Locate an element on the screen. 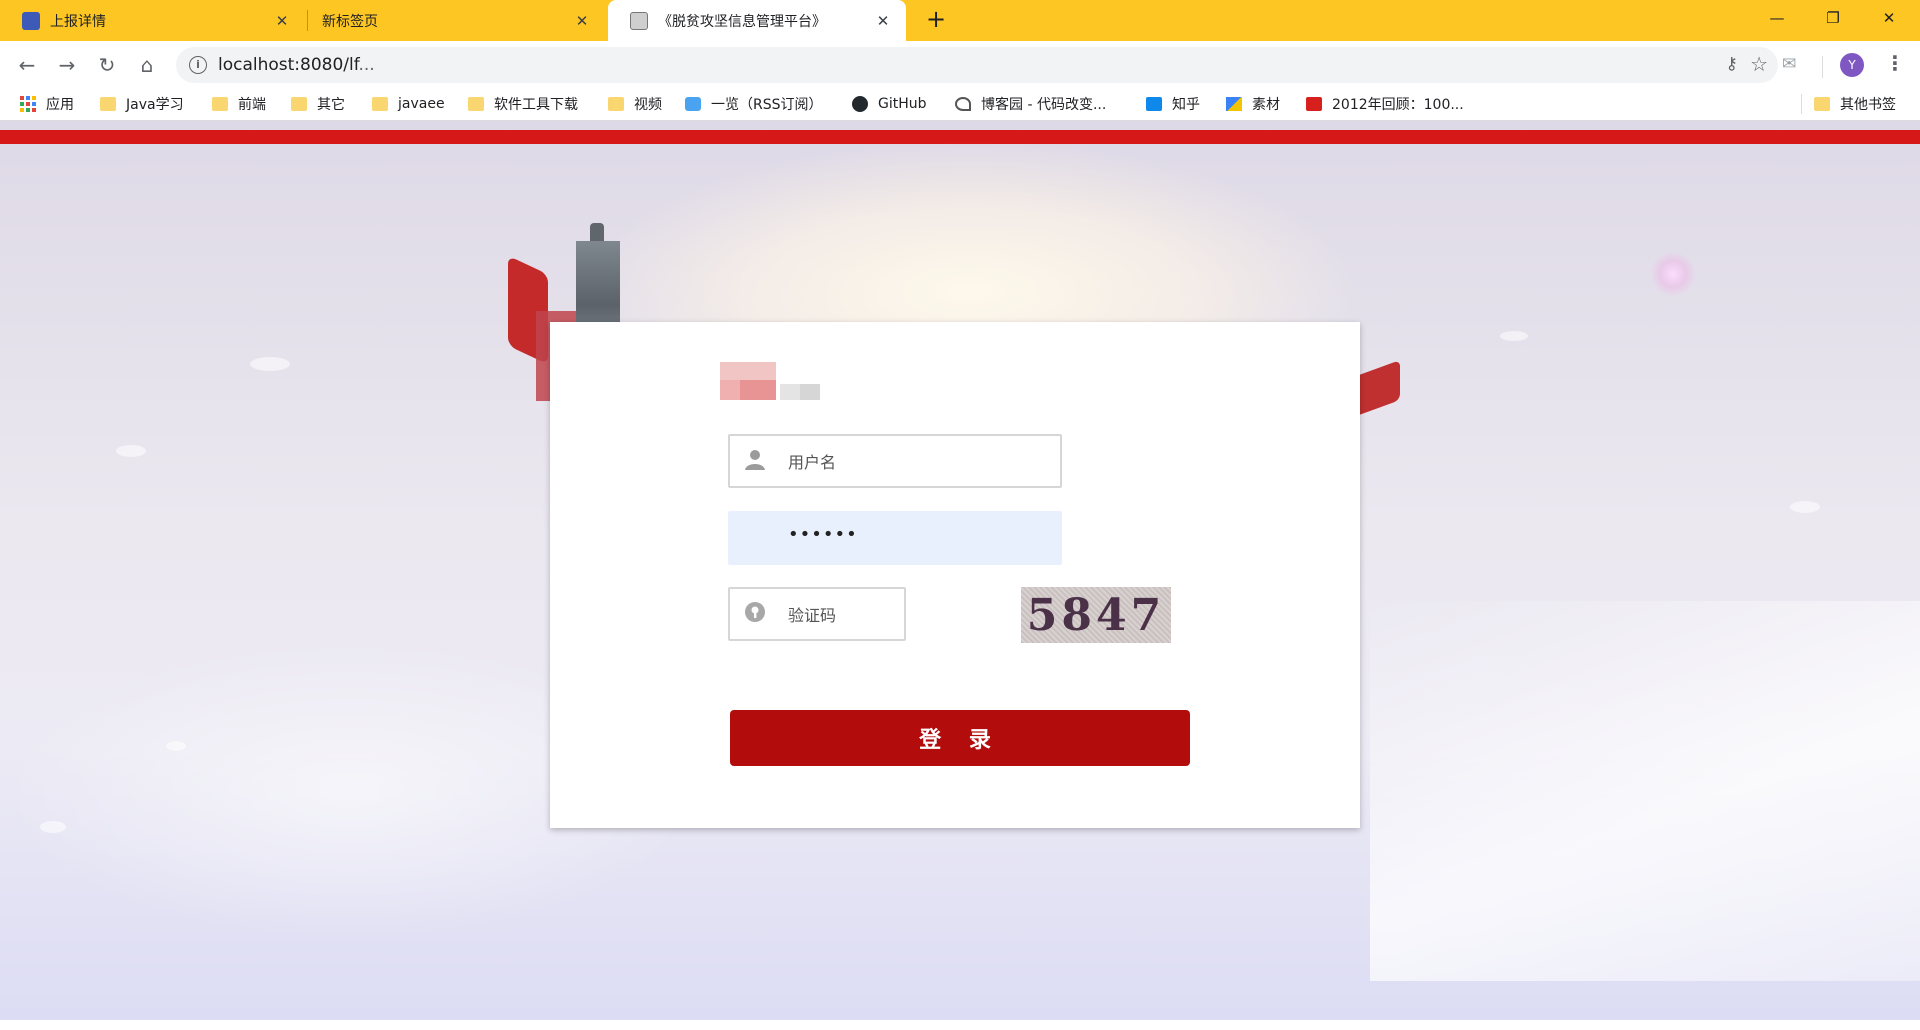  bookmark-rss: 一览（RSS订阅） is located at coordinates (754, 104).